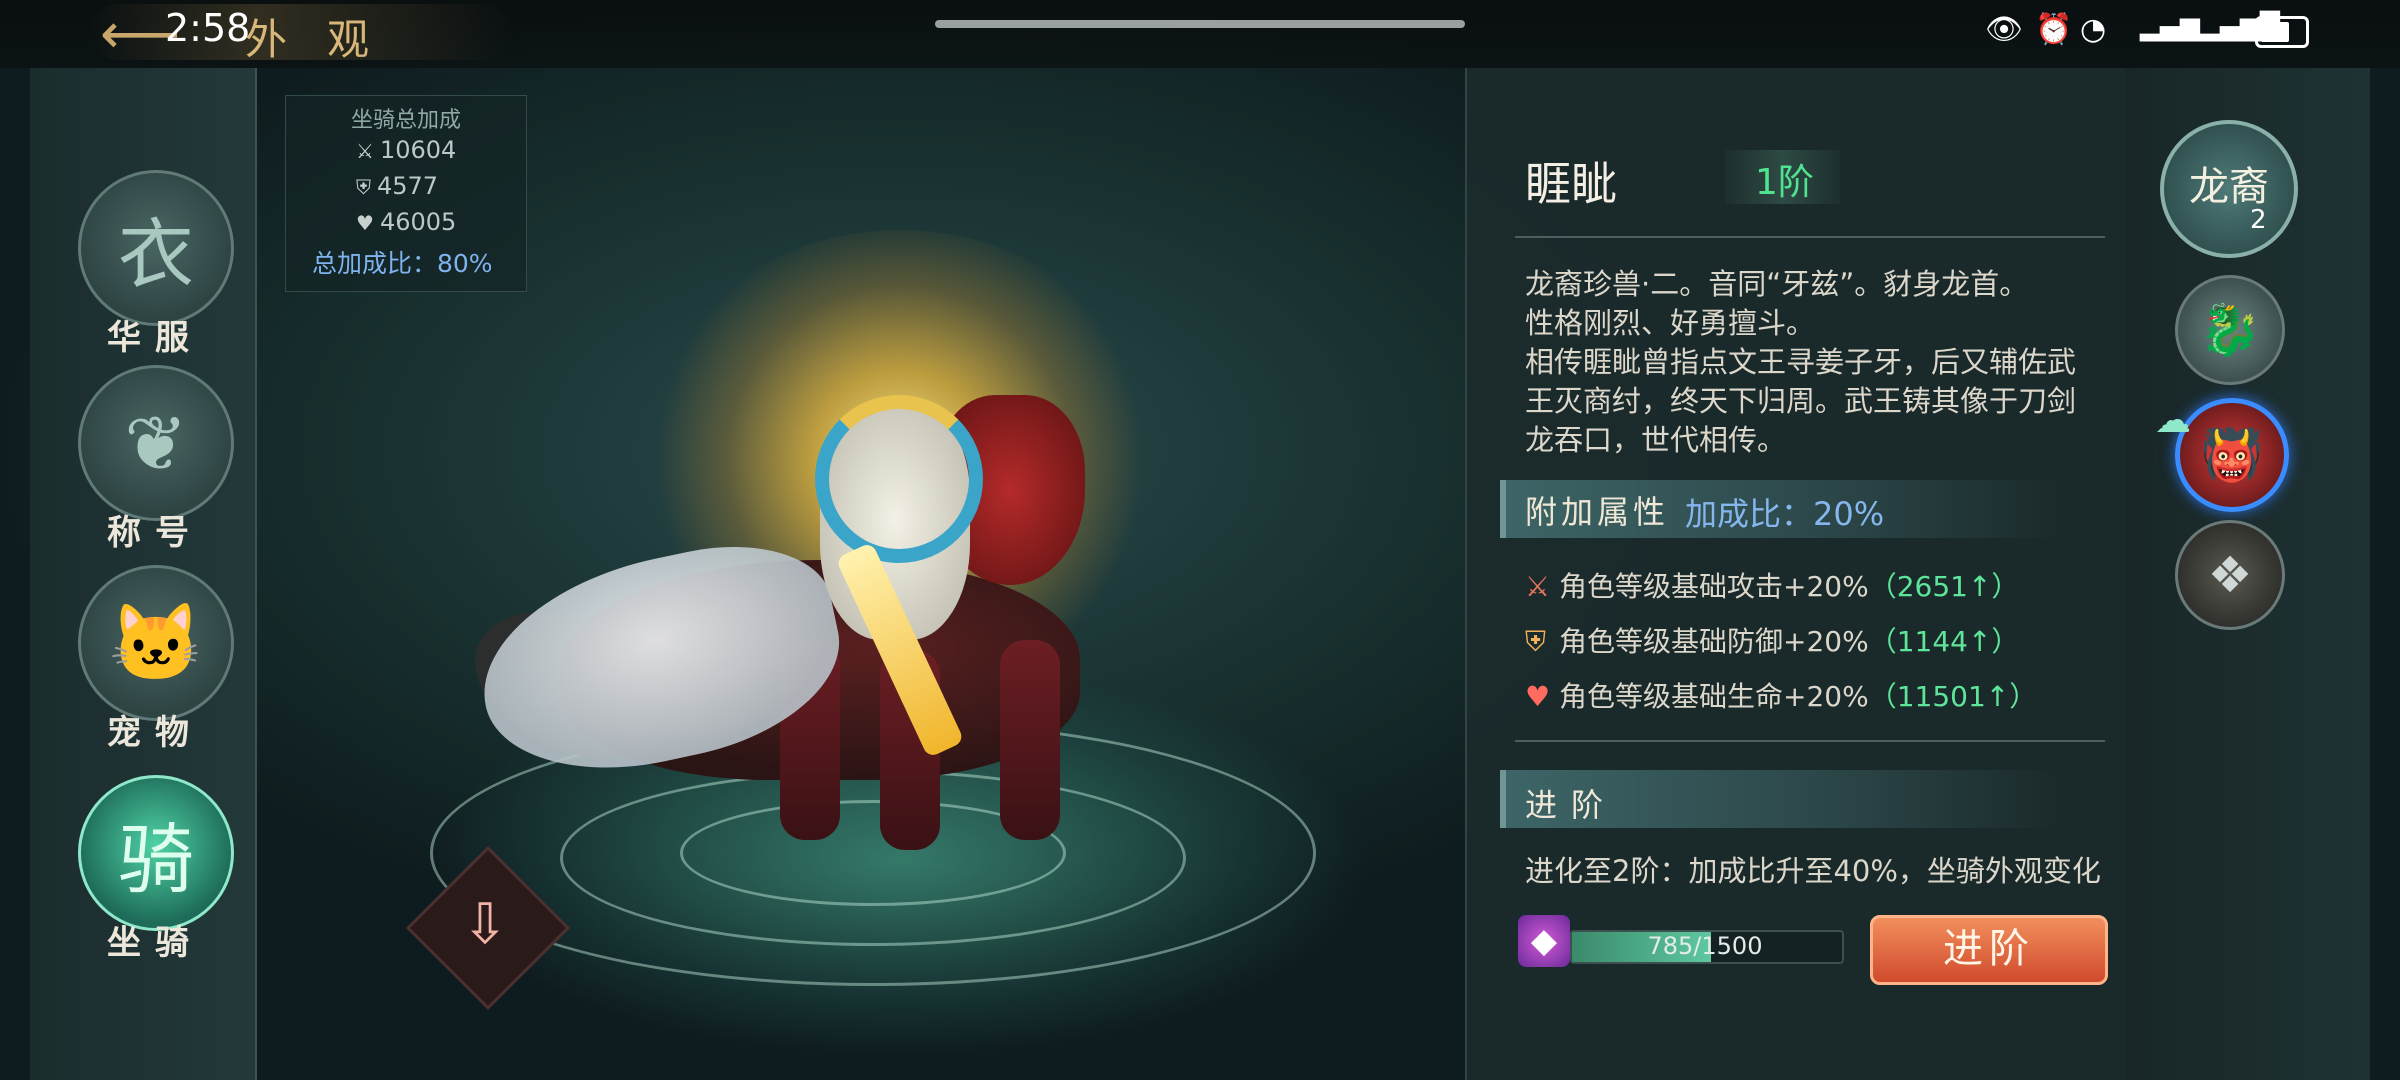 The height and width of the screenshot is (1080, 2400). What do you see at coordinates (2258, 220) in the screenshot?
I see `category-count: 2` at bounding box center [2258, 220].